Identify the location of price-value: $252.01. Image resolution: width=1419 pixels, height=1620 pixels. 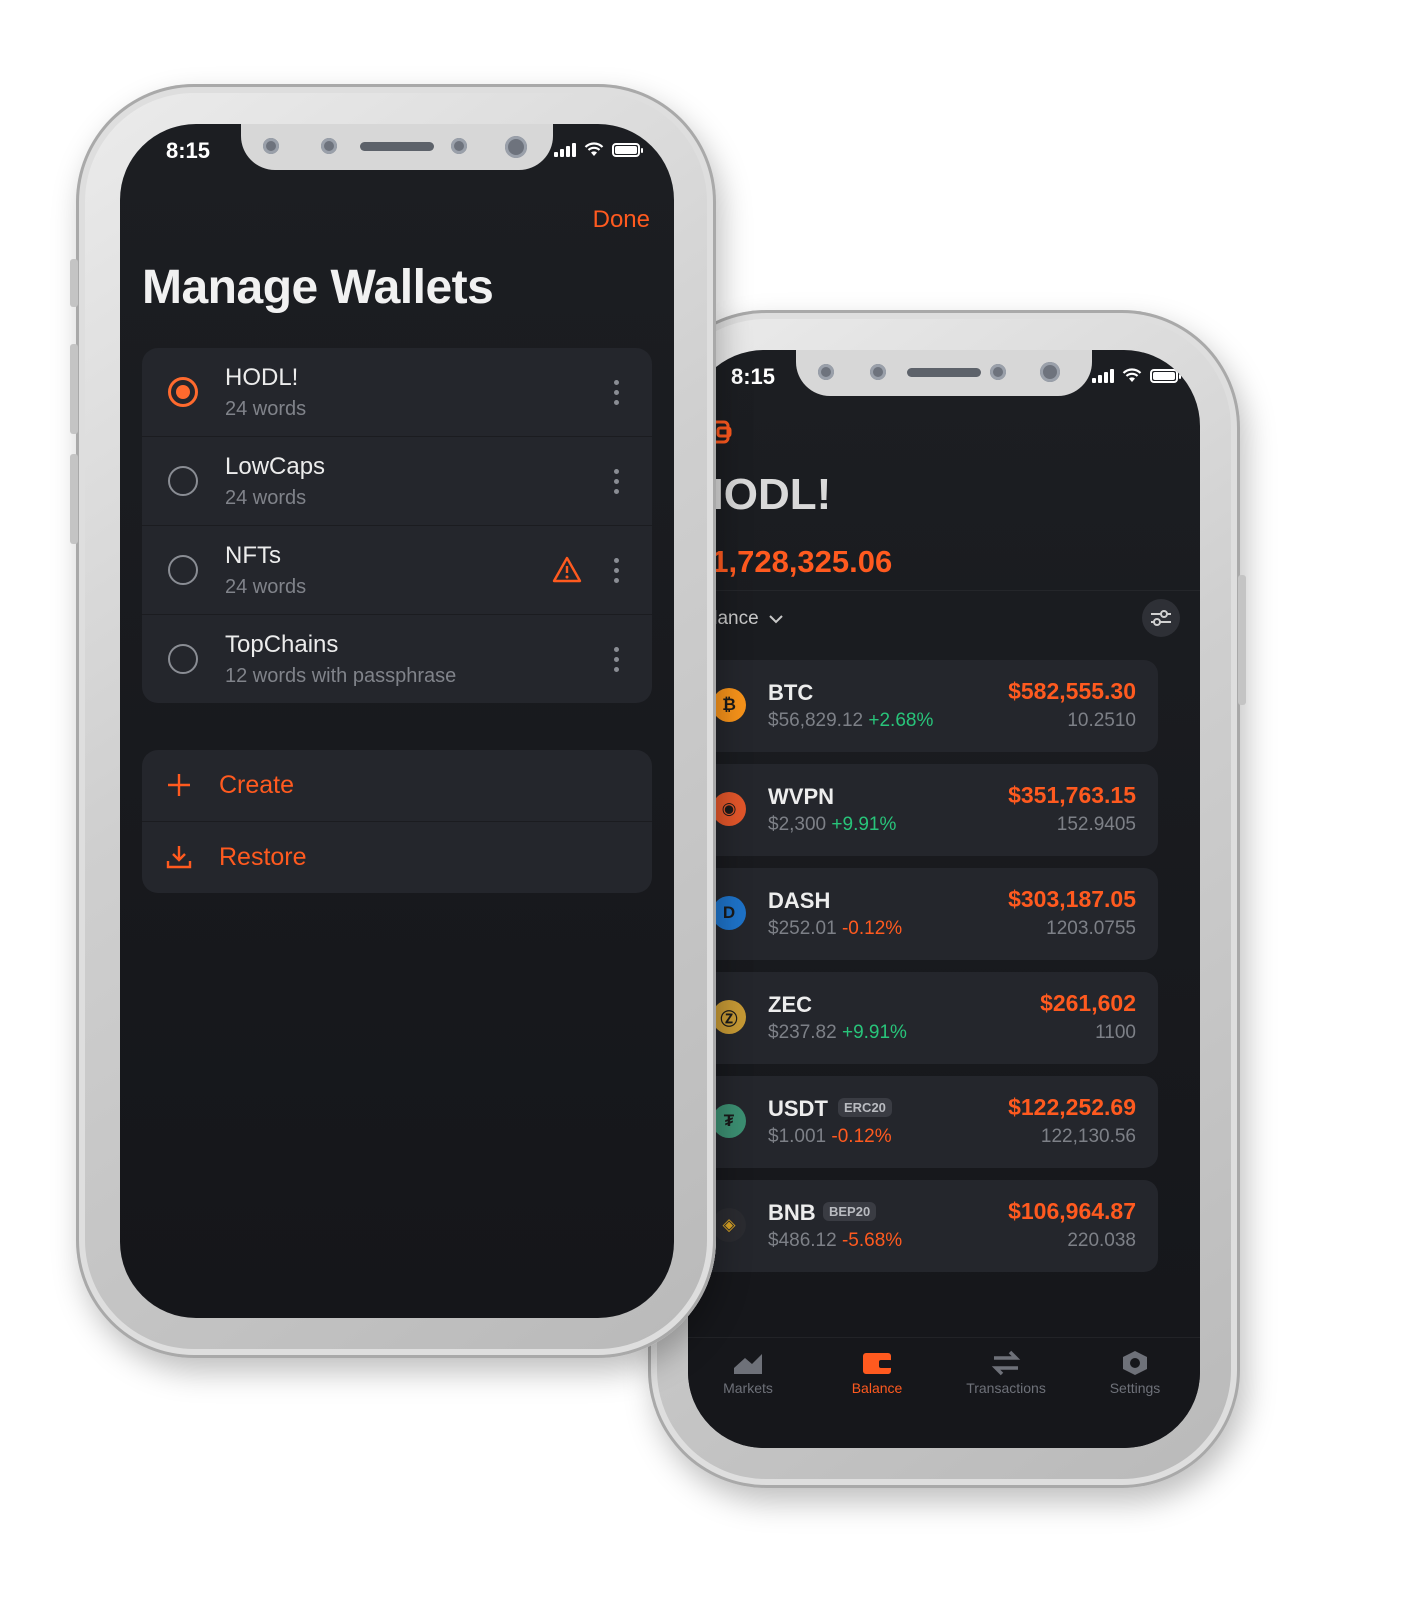
(802, 928).